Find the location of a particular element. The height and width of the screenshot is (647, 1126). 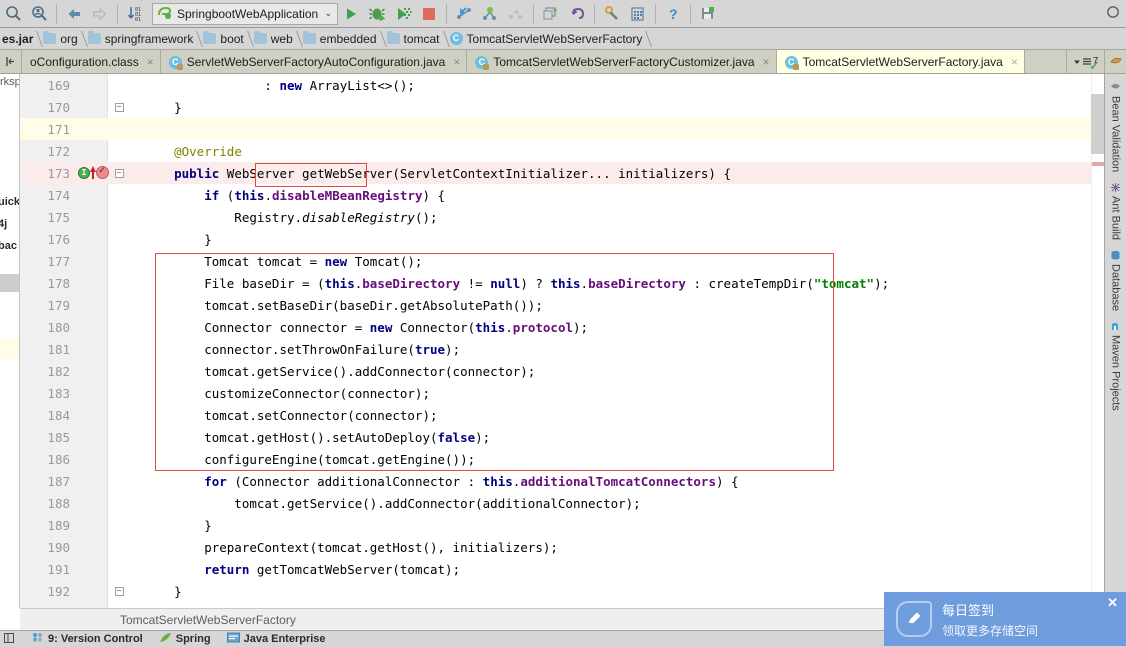

arrow-right-icon is located at coordinates (100, 14).